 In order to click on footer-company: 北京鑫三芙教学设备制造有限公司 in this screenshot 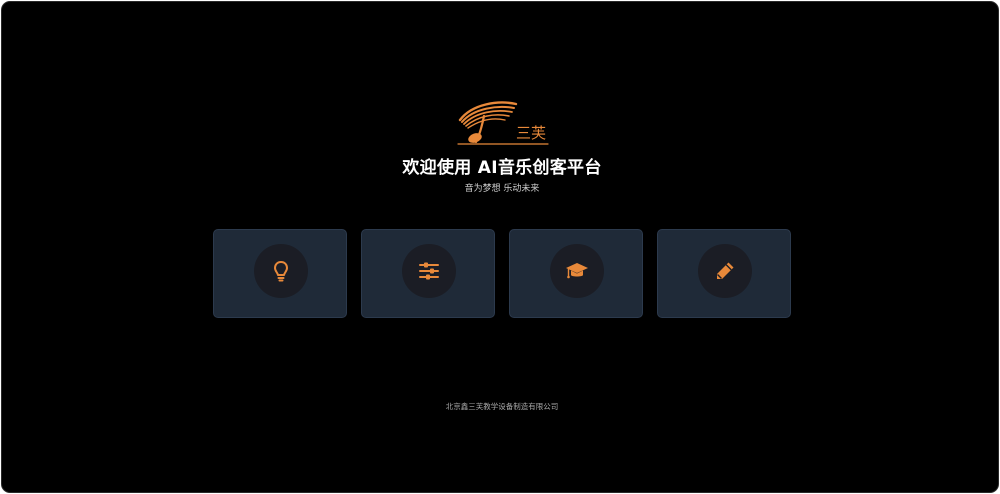, I will do `click(502, 406)`.